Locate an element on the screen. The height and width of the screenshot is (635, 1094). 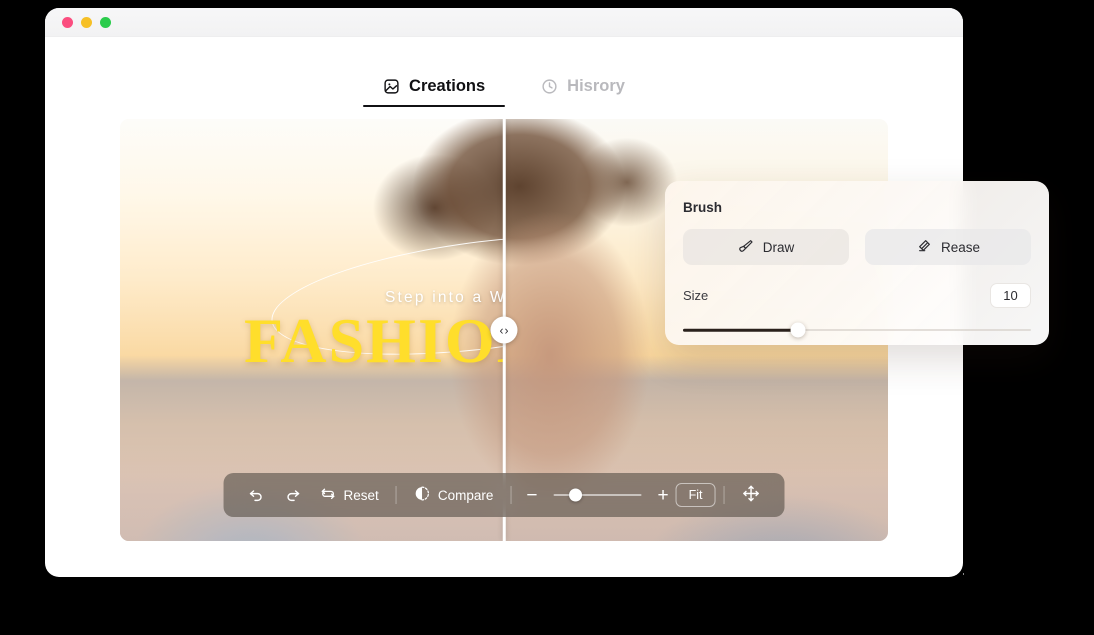
clock-icon is located at coordinates (549, 86).